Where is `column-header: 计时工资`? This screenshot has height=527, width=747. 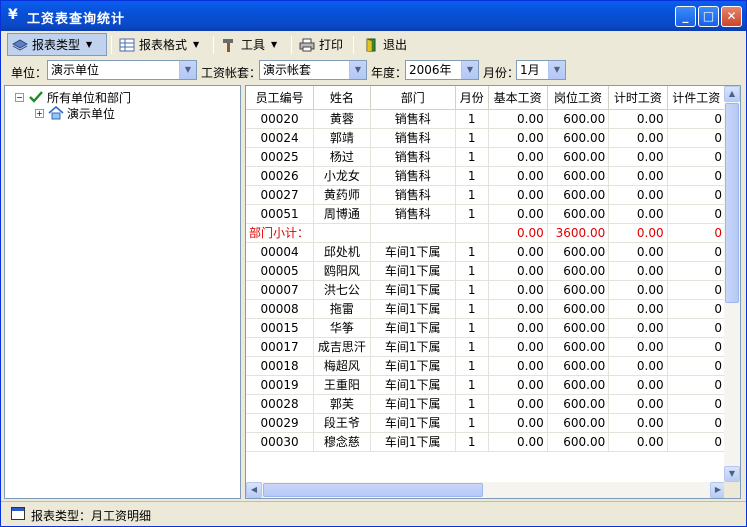
column-header: 计时工资 is located at coordinates (638, 98).